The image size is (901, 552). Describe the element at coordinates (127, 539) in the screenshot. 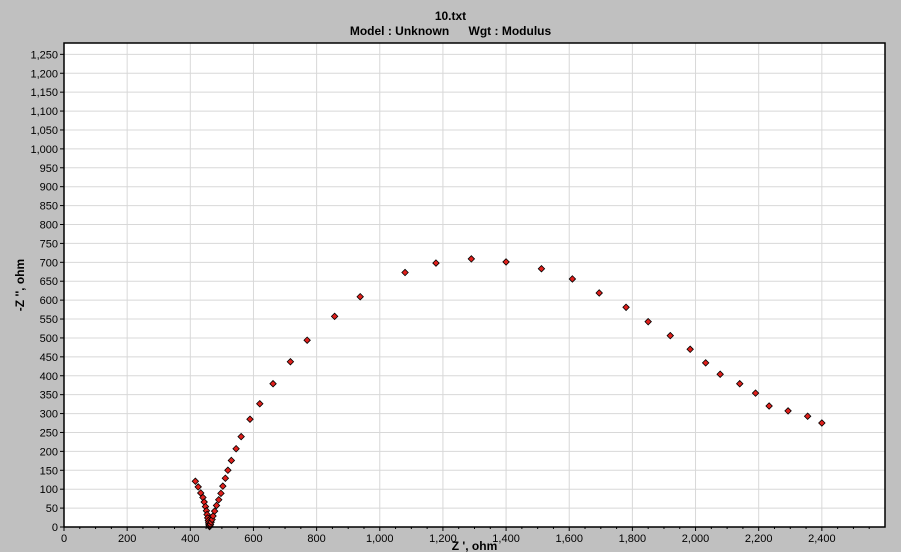

I see `x-tick-label: 200` at that location.